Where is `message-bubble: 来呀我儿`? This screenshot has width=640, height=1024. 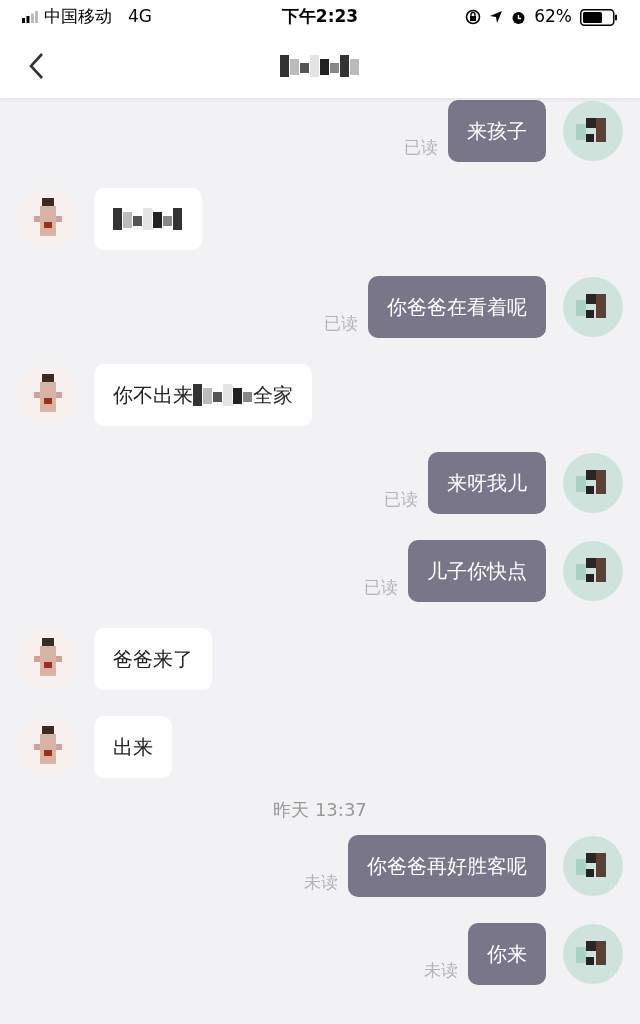
message-bubble: 来呀我儿 is located at coordinates (487, 483).